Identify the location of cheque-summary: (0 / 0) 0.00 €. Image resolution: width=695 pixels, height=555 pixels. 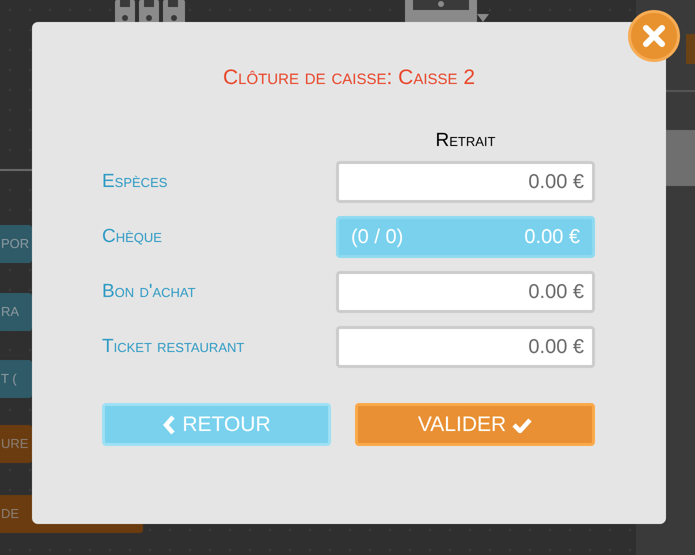
(465, 237).